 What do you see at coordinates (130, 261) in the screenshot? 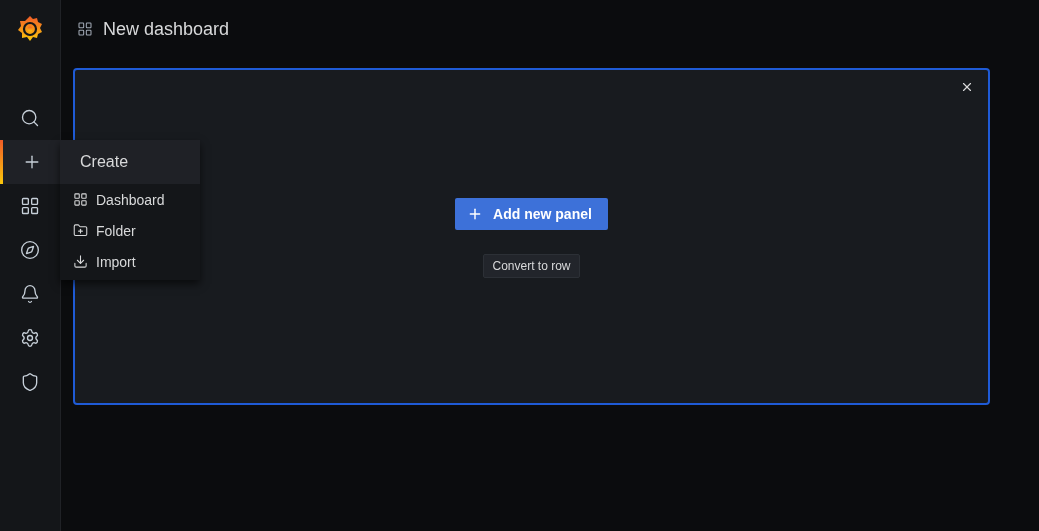
I see `menu-item: Import` at bounding box center [130, 261].